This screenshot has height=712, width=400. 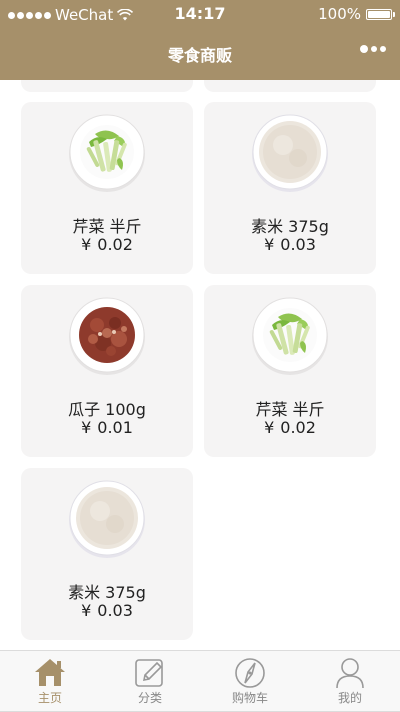 What do you see at coordinates (107, 336) in the screenshot?
I see `meat-plate-image` at bounding box center [107, 336].